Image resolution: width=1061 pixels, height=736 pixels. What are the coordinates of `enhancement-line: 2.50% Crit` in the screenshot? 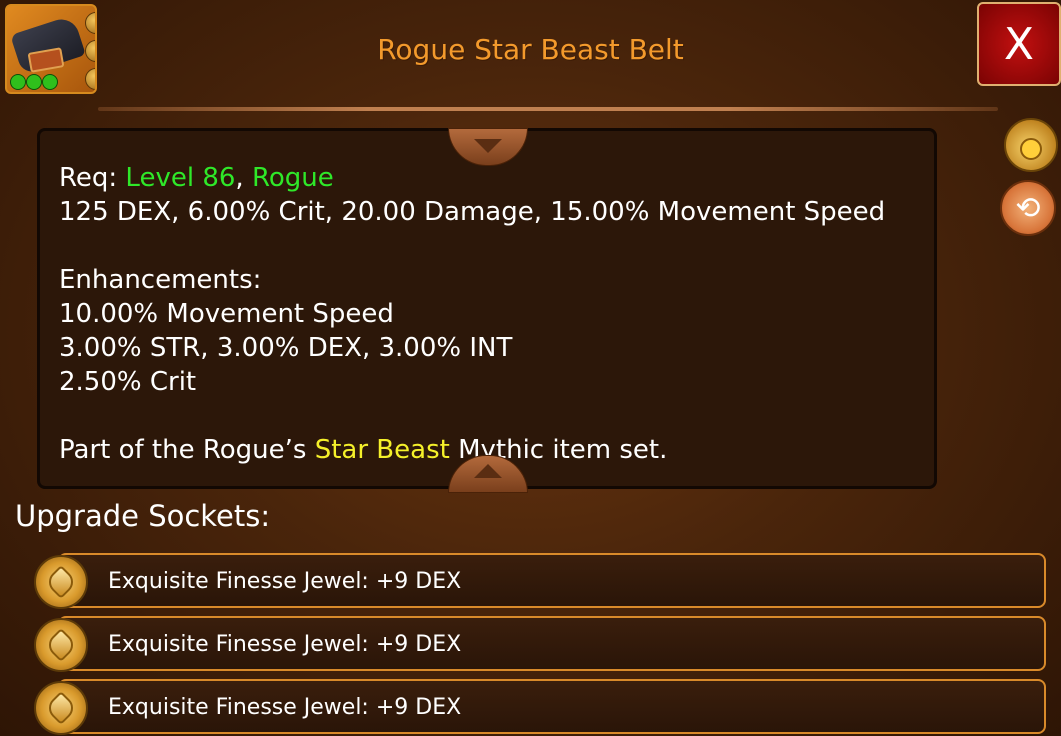 It's located at (128, 382).